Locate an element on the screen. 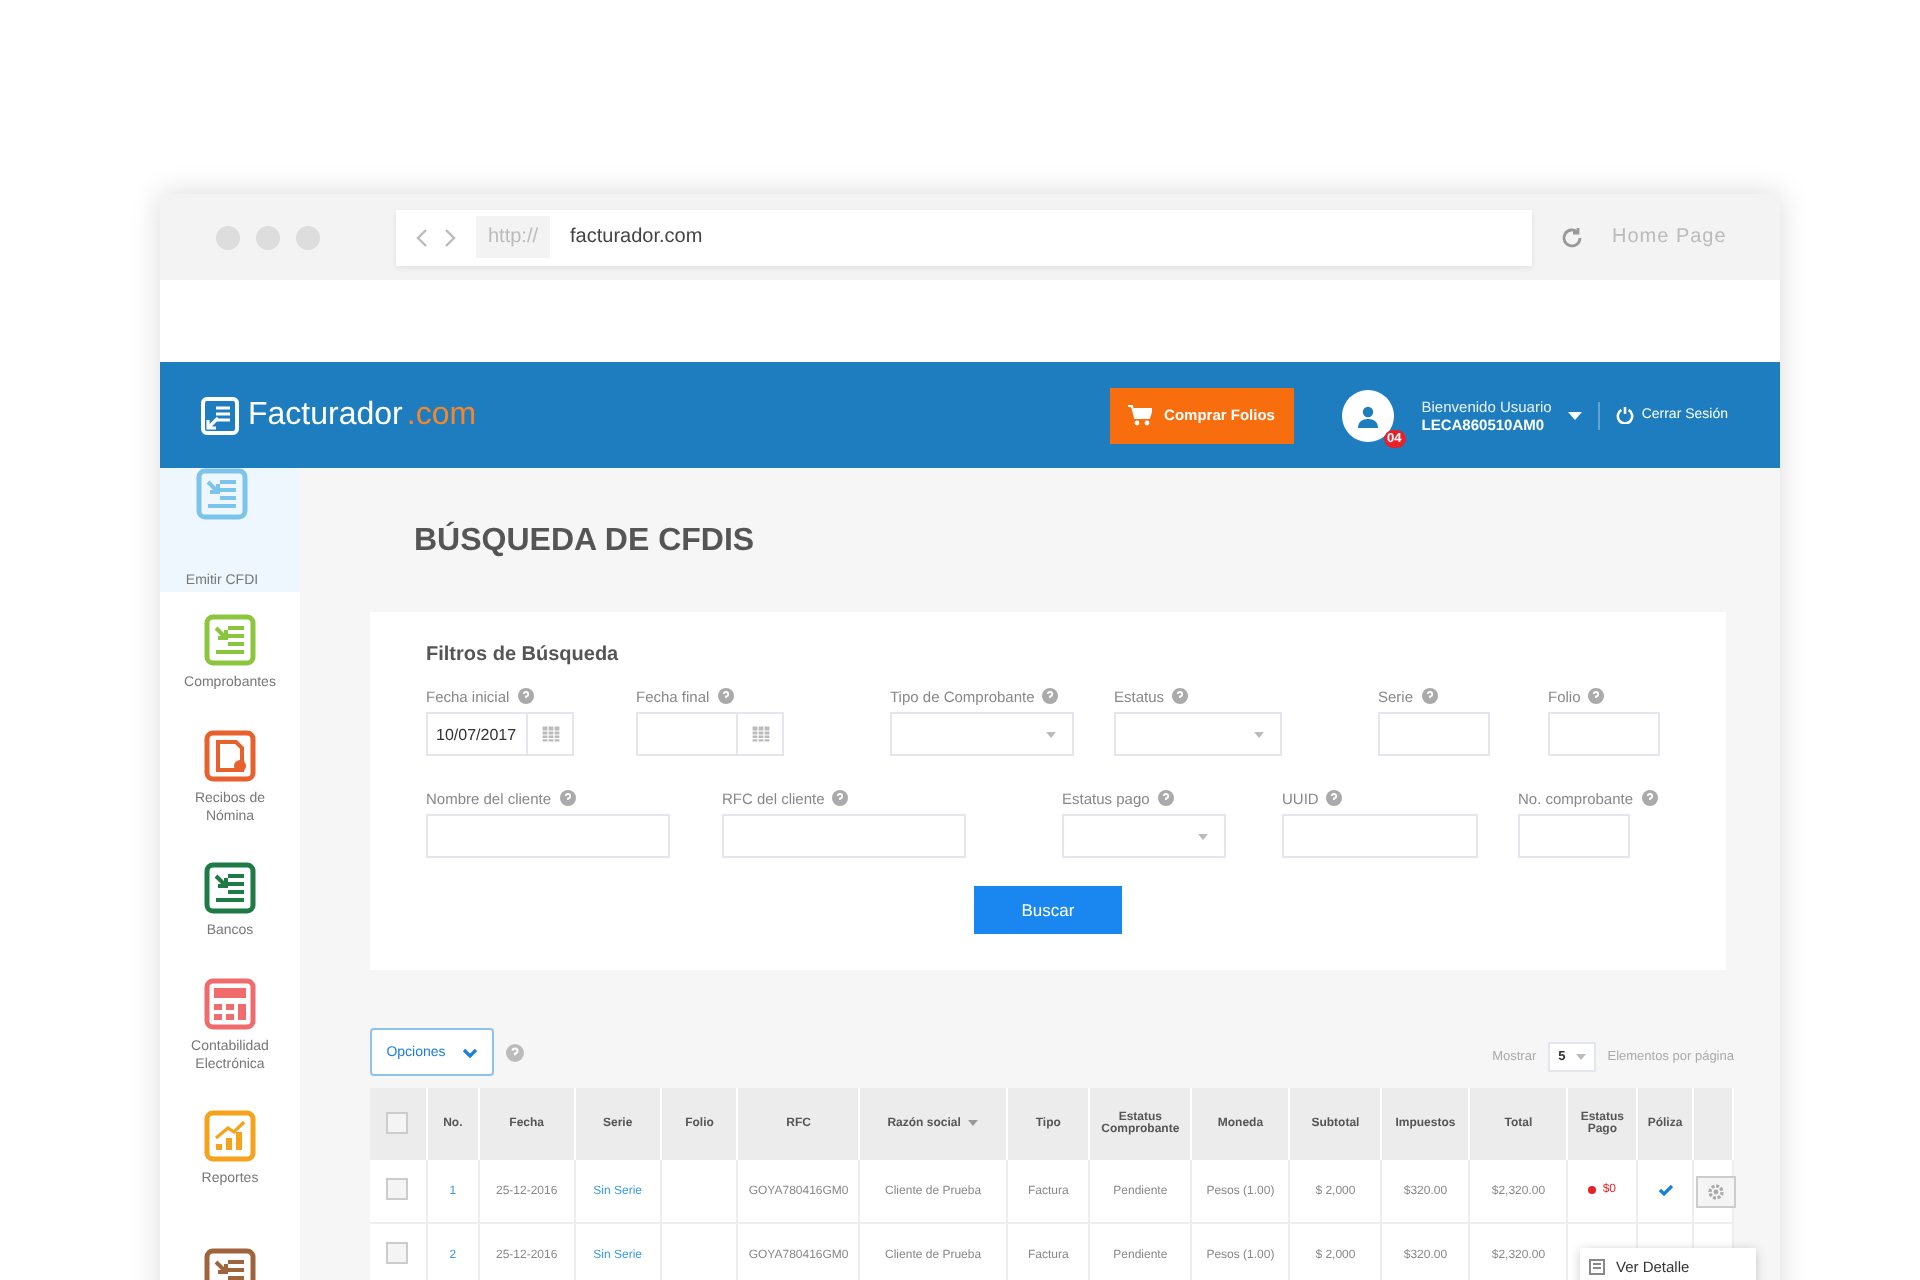  page-title: BÚSQUEDA DE CFDIS is located at coordinates (585, 542).